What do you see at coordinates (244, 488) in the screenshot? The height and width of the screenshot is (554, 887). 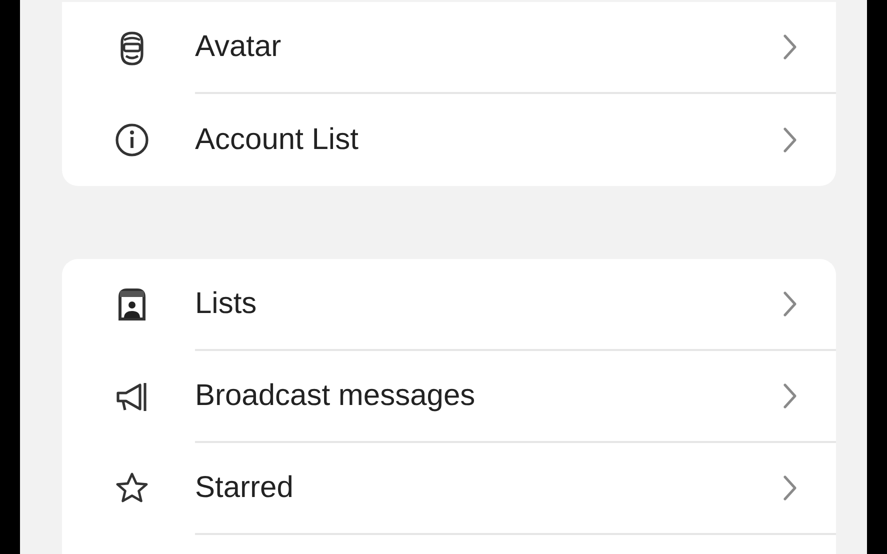 I see `row-label: Starred` at bounding box center [244, 488].